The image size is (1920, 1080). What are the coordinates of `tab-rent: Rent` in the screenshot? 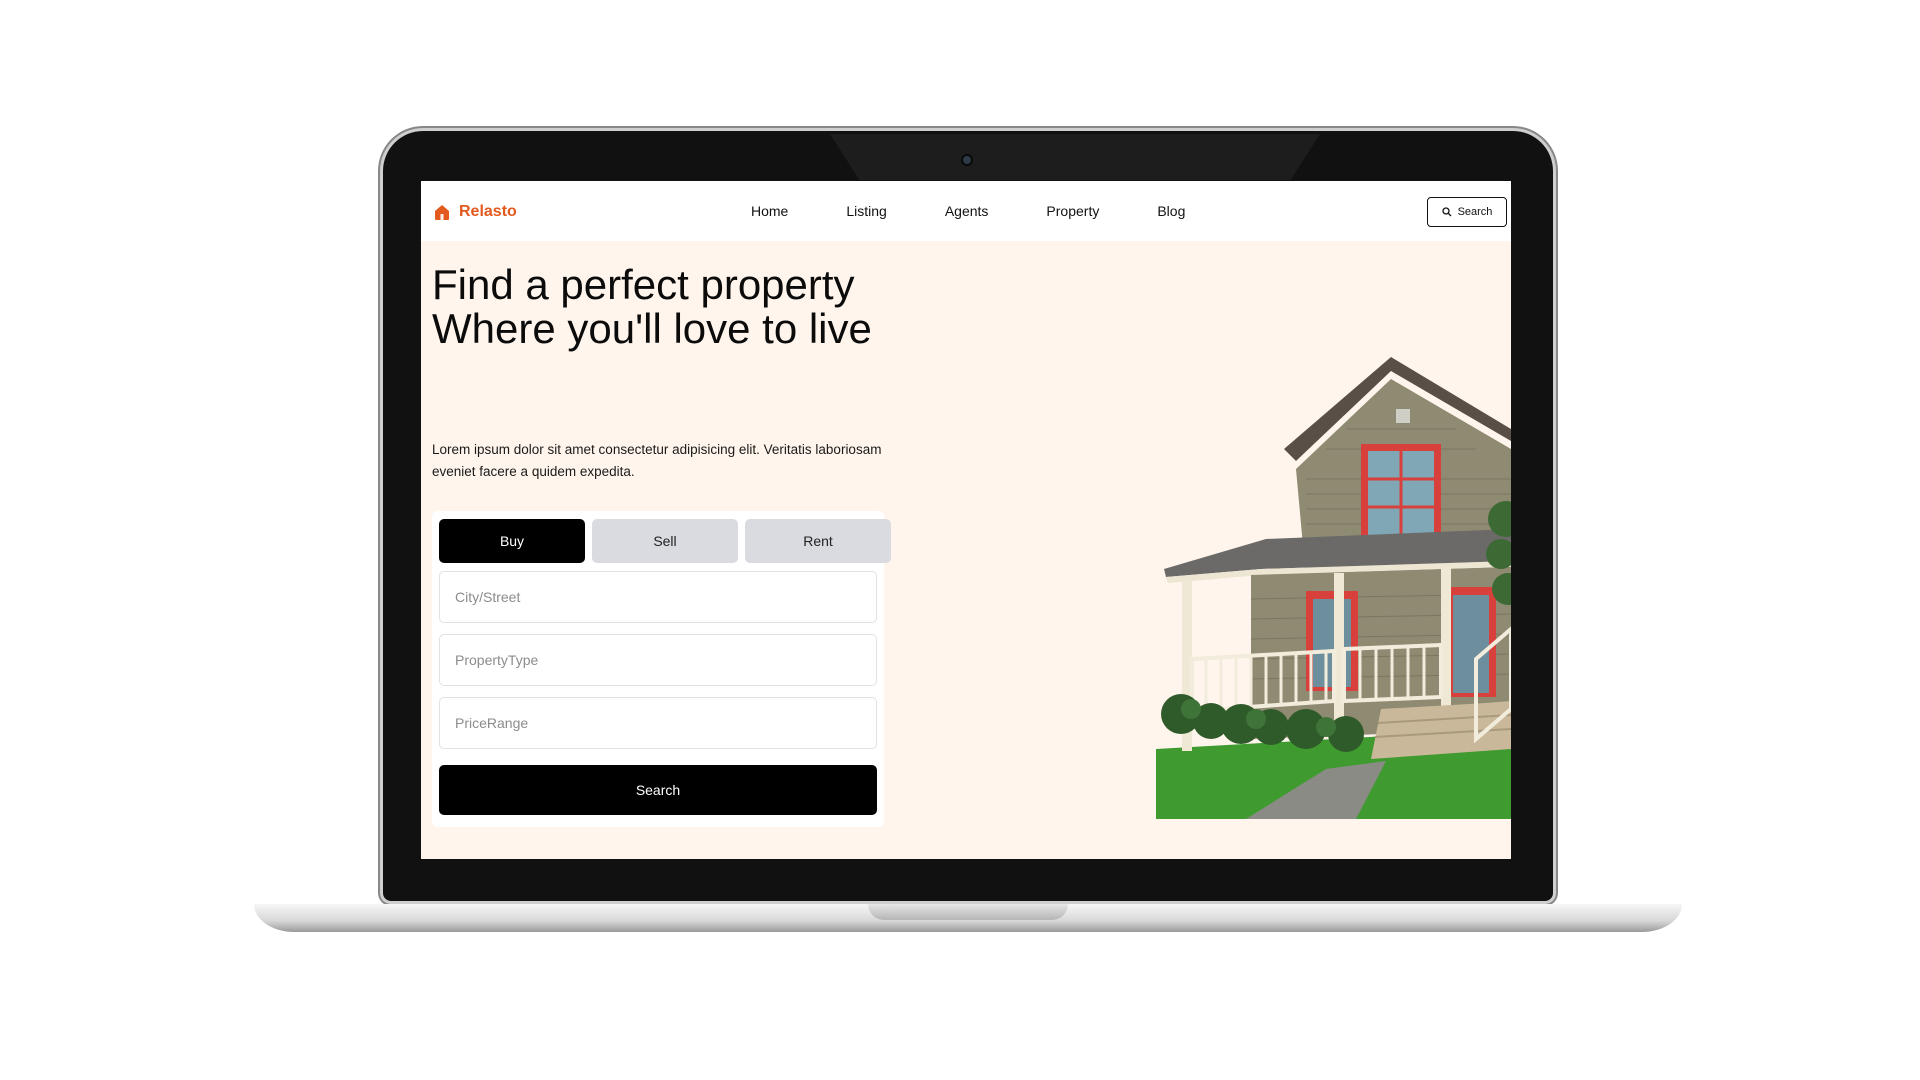 It's located at (818, 541).